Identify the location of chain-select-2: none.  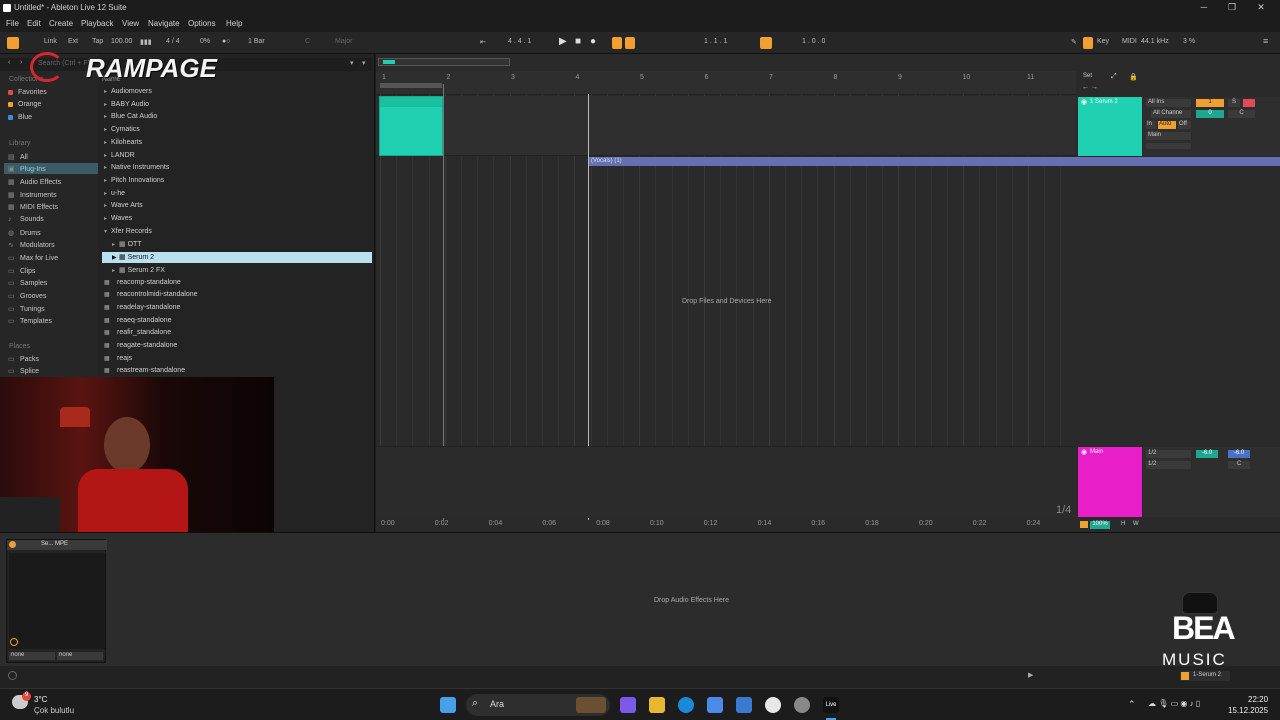
(80, 656).